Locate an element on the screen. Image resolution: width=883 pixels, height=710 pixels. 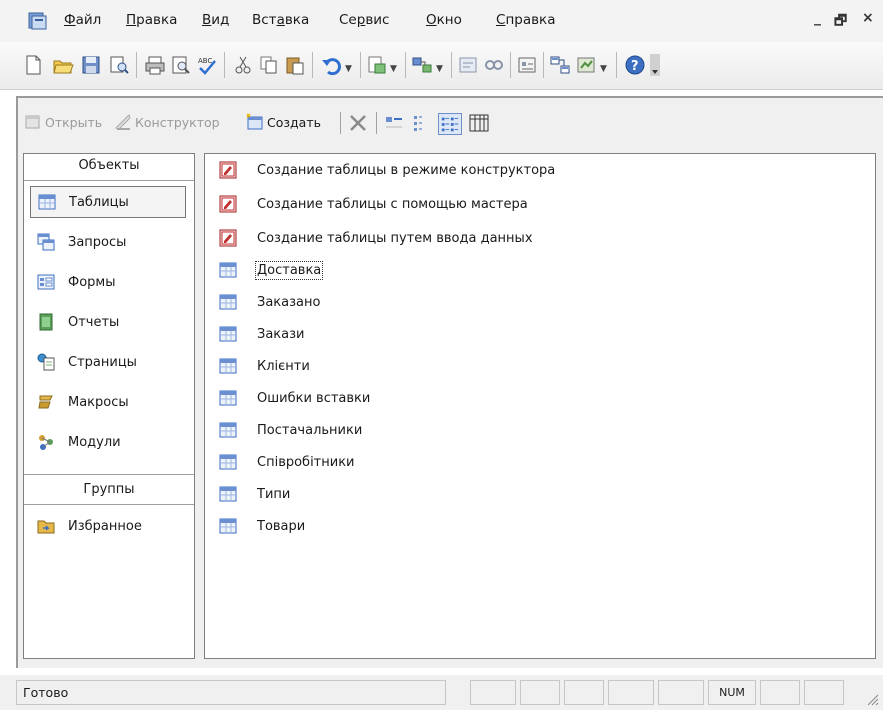
copy-icon is located at coordinates (269, 65).